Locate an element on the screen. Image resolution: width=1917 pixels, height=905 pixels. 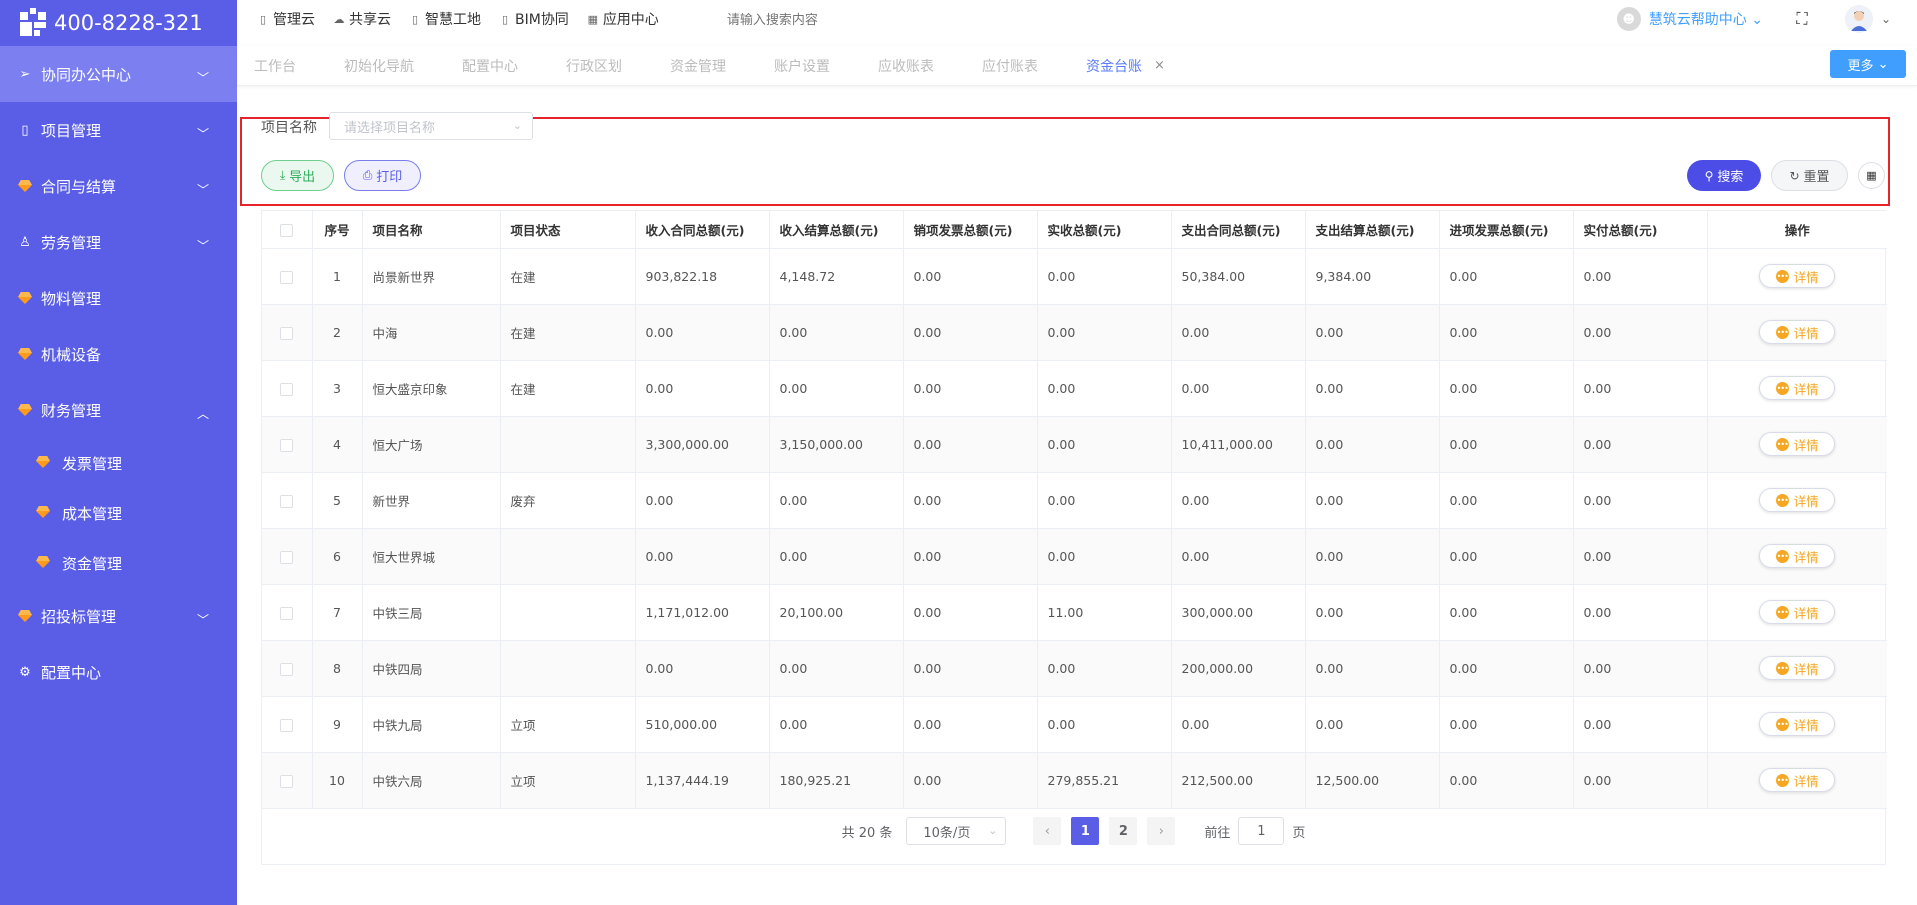
next-page-button: › is located at coordinates (1161, 831).